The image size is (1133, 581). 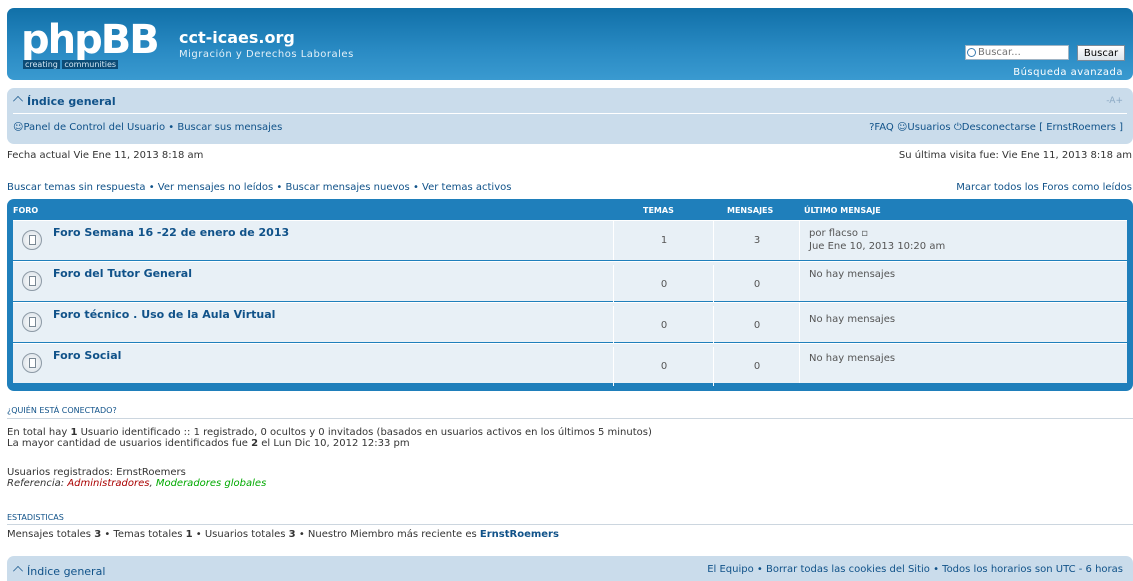 What do you see at coordinates (971, 52) in the screenshot?
I see `search-icon` at bounding box center [971, 52].